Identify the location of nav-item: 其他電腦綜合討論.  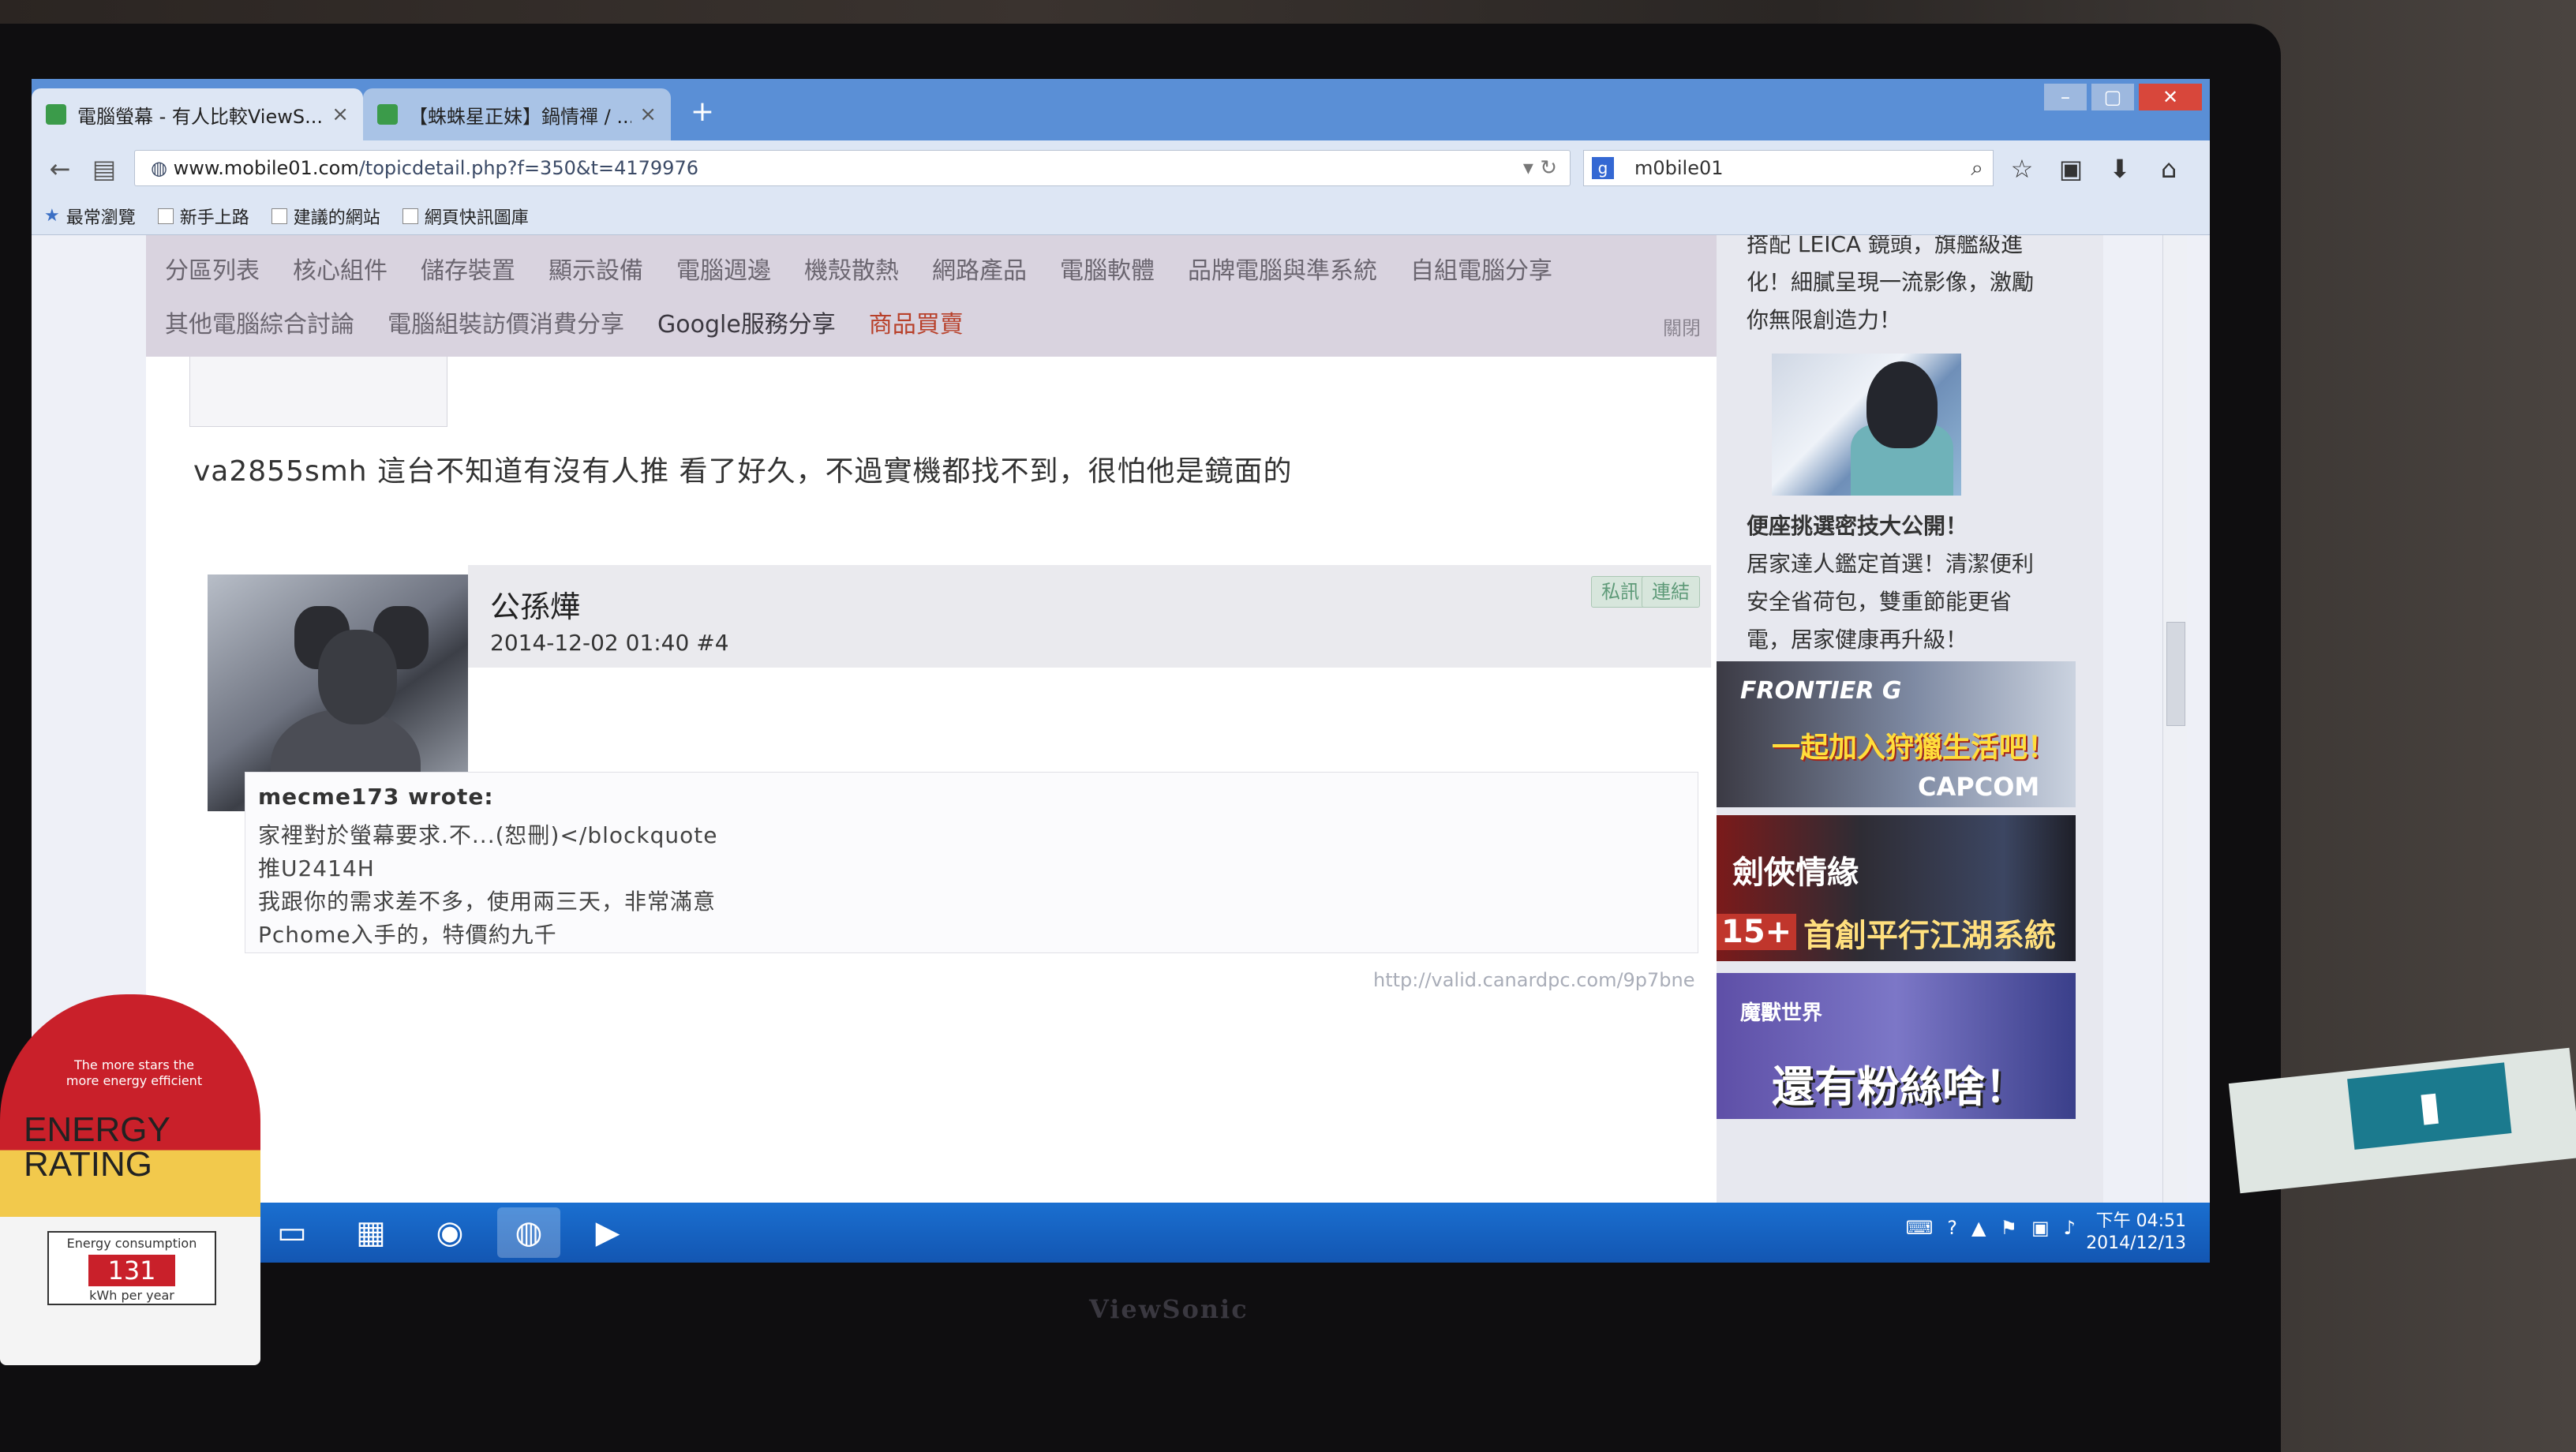
(259, 322).